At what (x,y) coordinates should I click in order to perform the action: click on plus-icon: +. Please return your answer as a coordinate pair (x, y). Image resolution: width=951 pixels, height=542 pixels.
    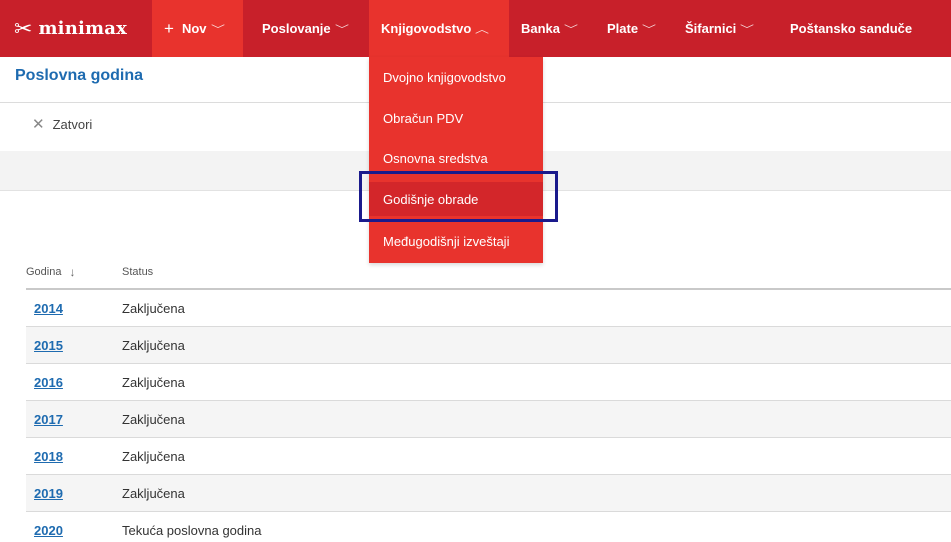
    Looking at the image, I should click on (169, 28).